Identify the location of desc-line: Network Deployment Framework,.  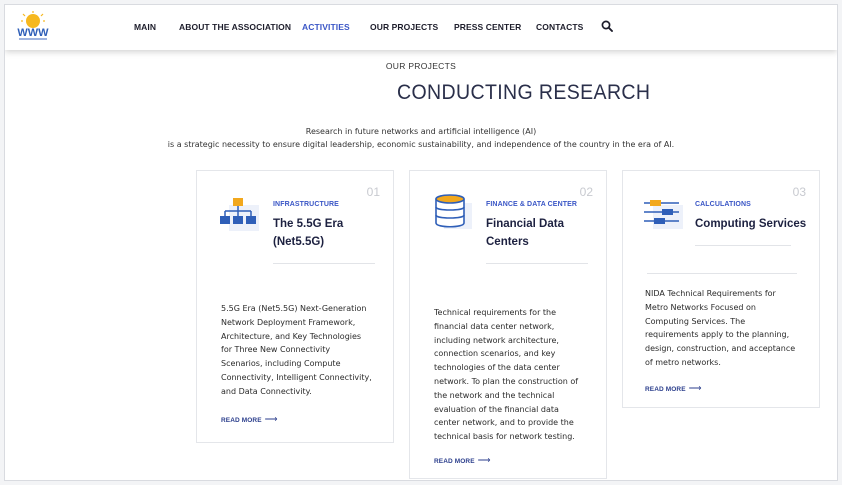
(288, 322).